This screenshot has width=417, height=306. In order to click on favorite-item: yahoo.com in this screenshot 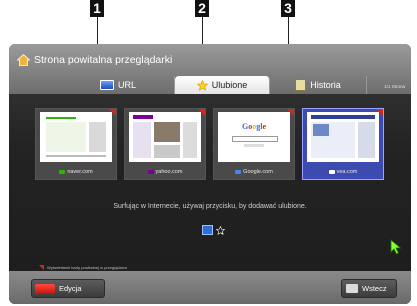, I will do `click(165, 144)`.